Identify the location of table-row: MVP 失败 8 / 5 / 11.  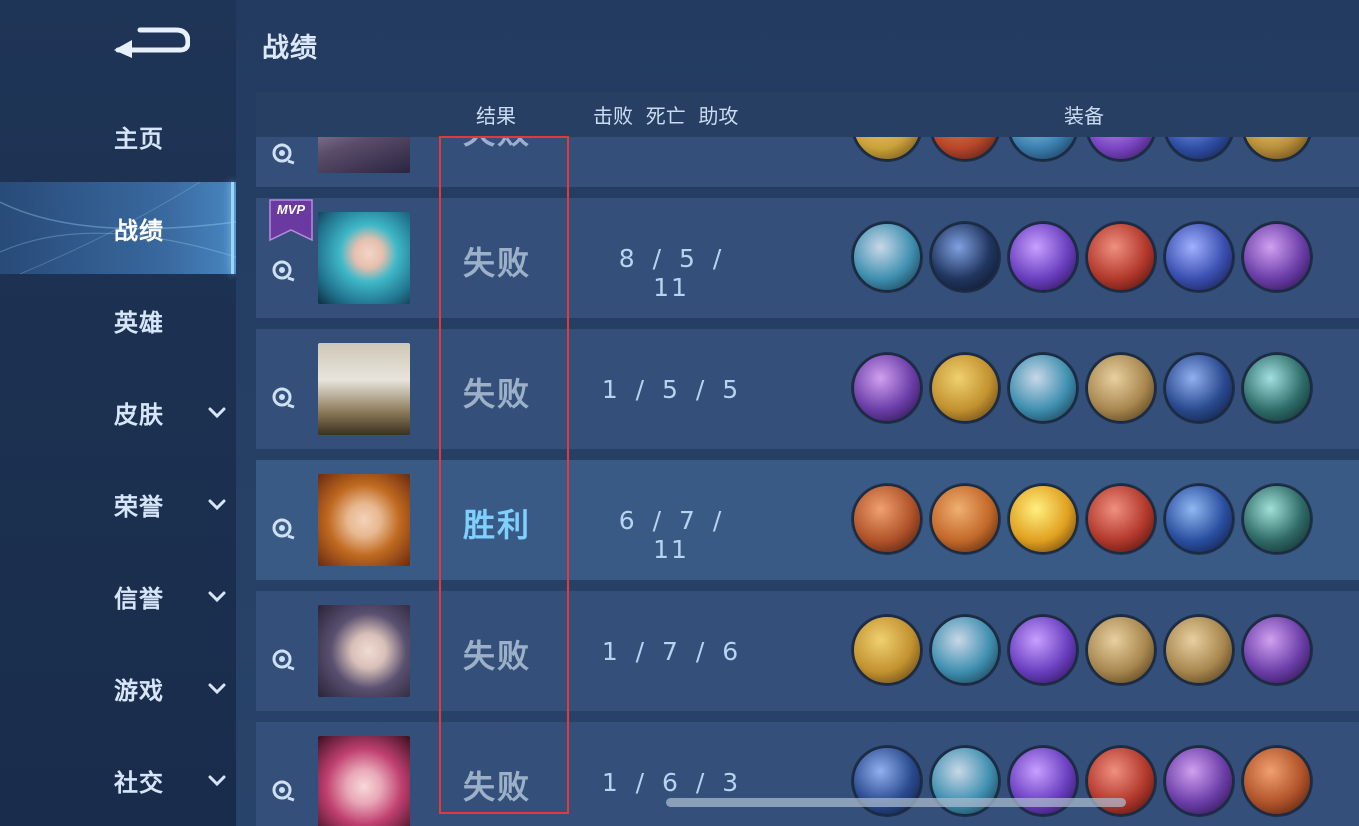
(807, 258).